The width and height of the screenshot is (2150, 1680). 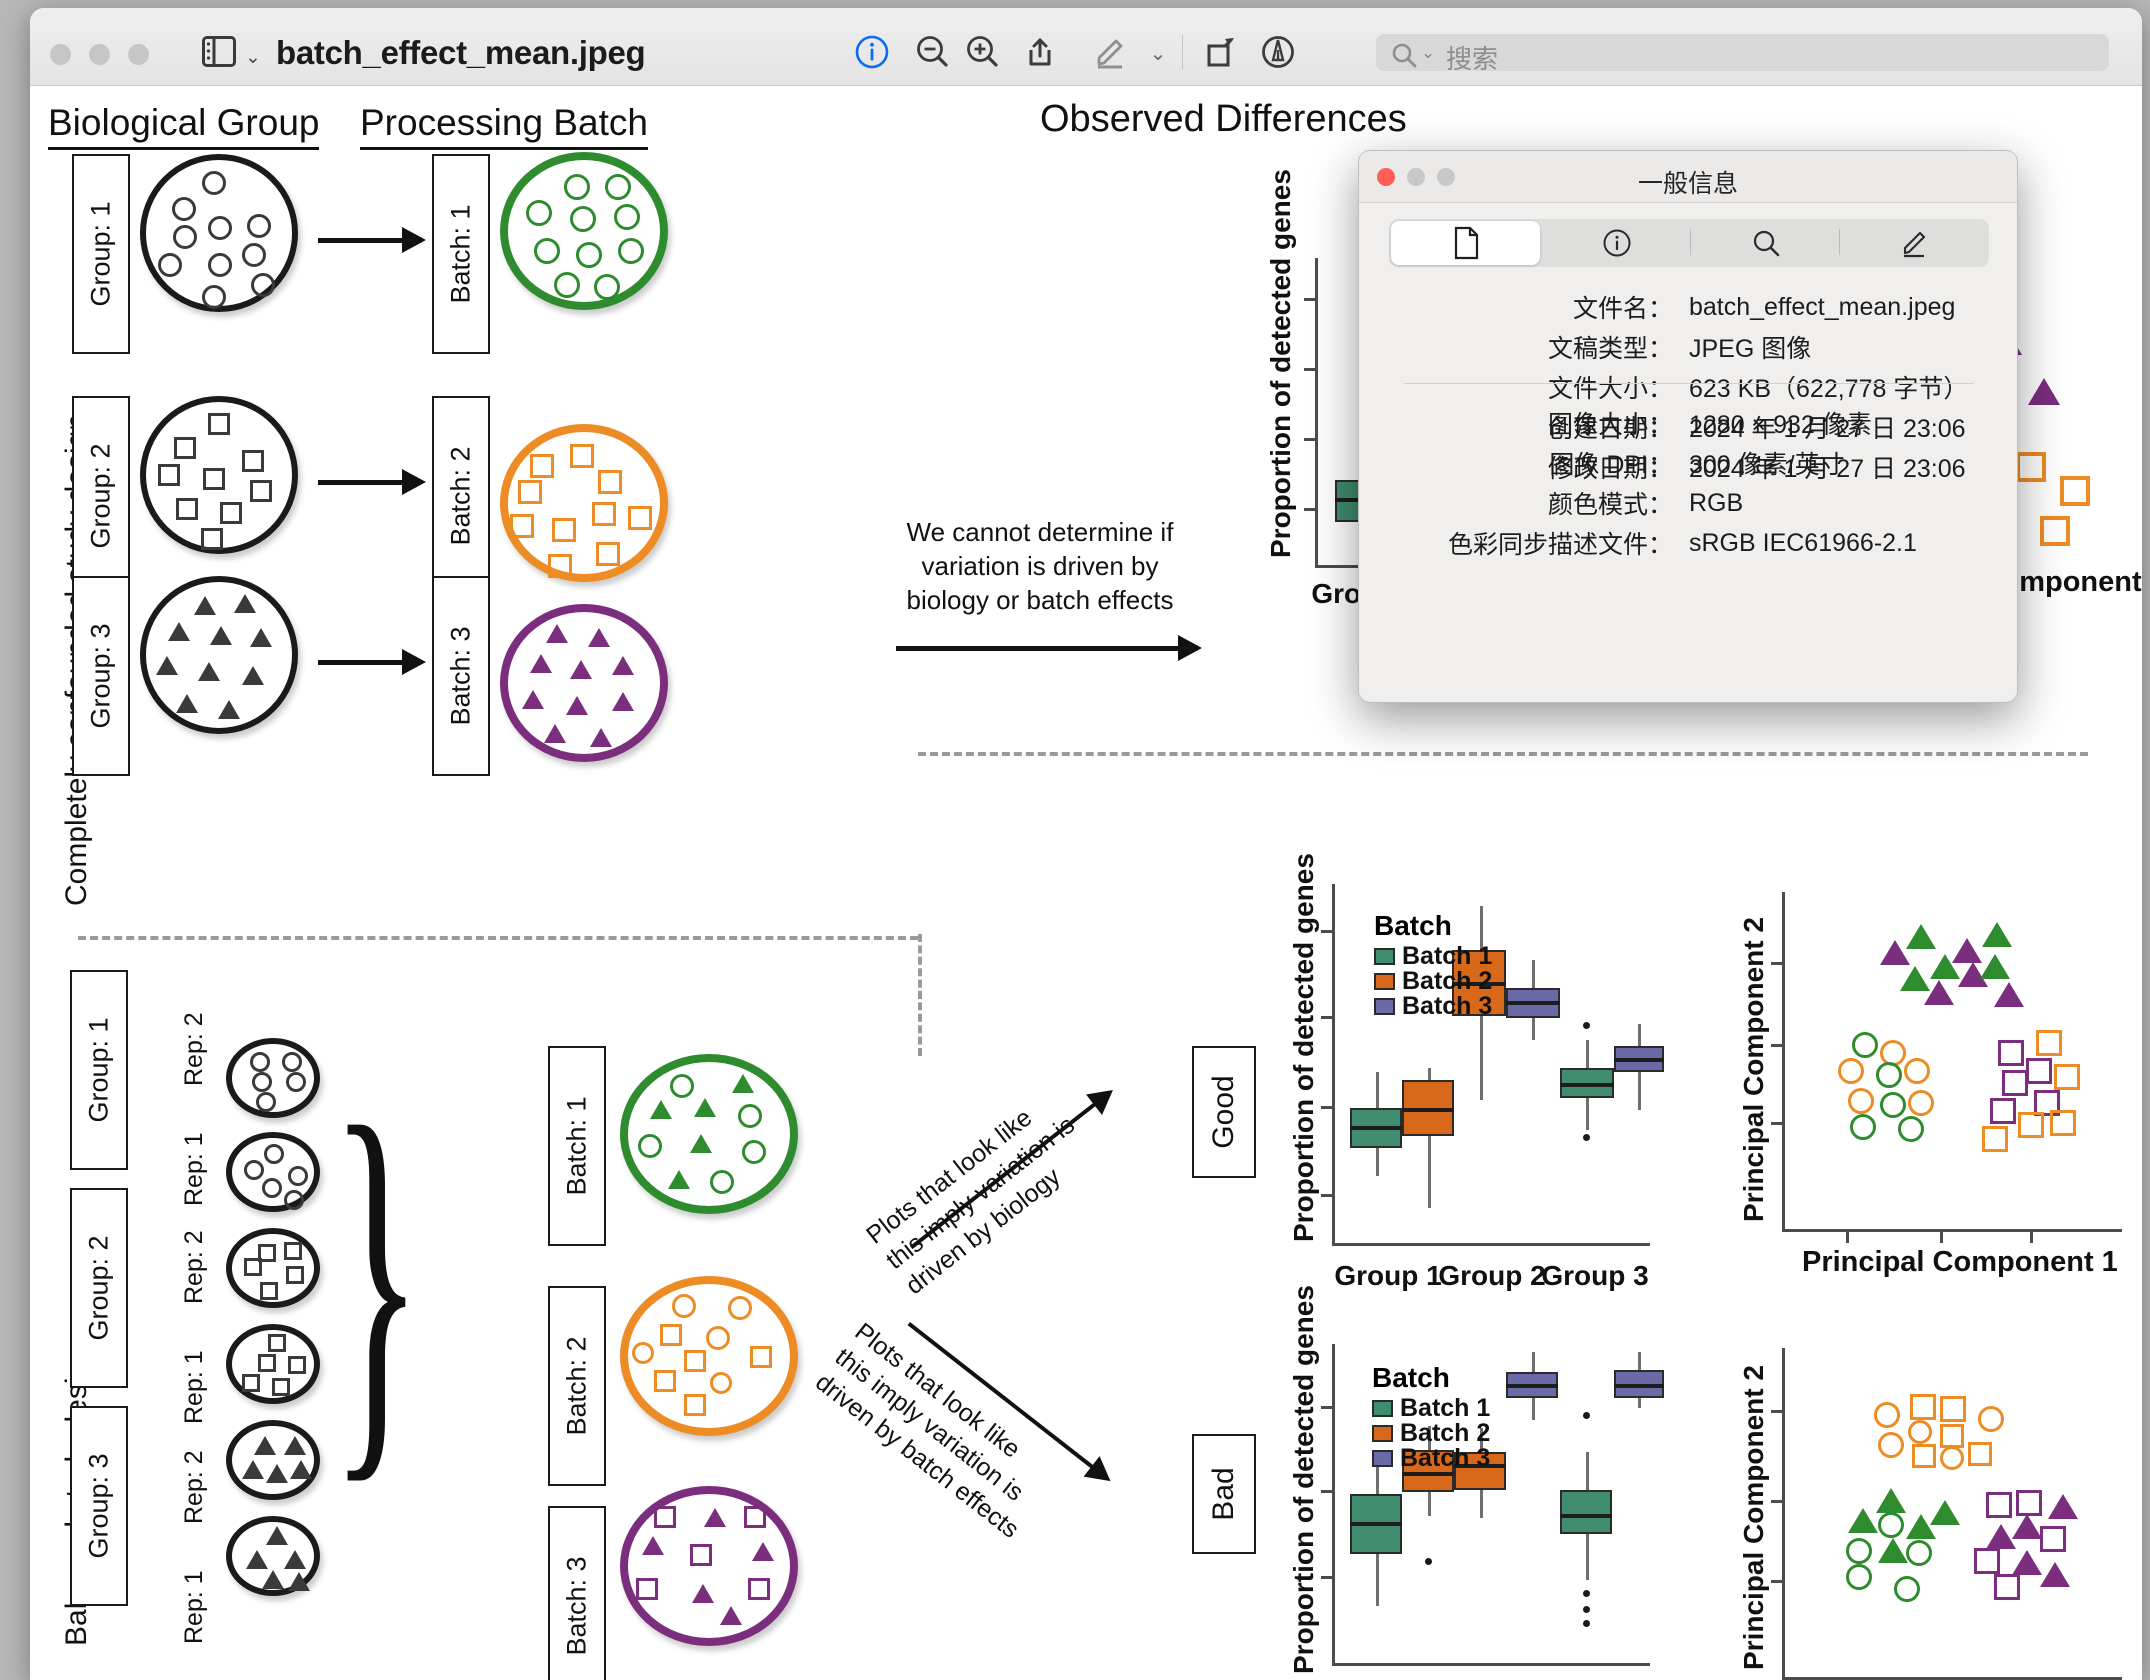 I want to click on info-key: 颜色模式：, so click(x=1610, y=505).